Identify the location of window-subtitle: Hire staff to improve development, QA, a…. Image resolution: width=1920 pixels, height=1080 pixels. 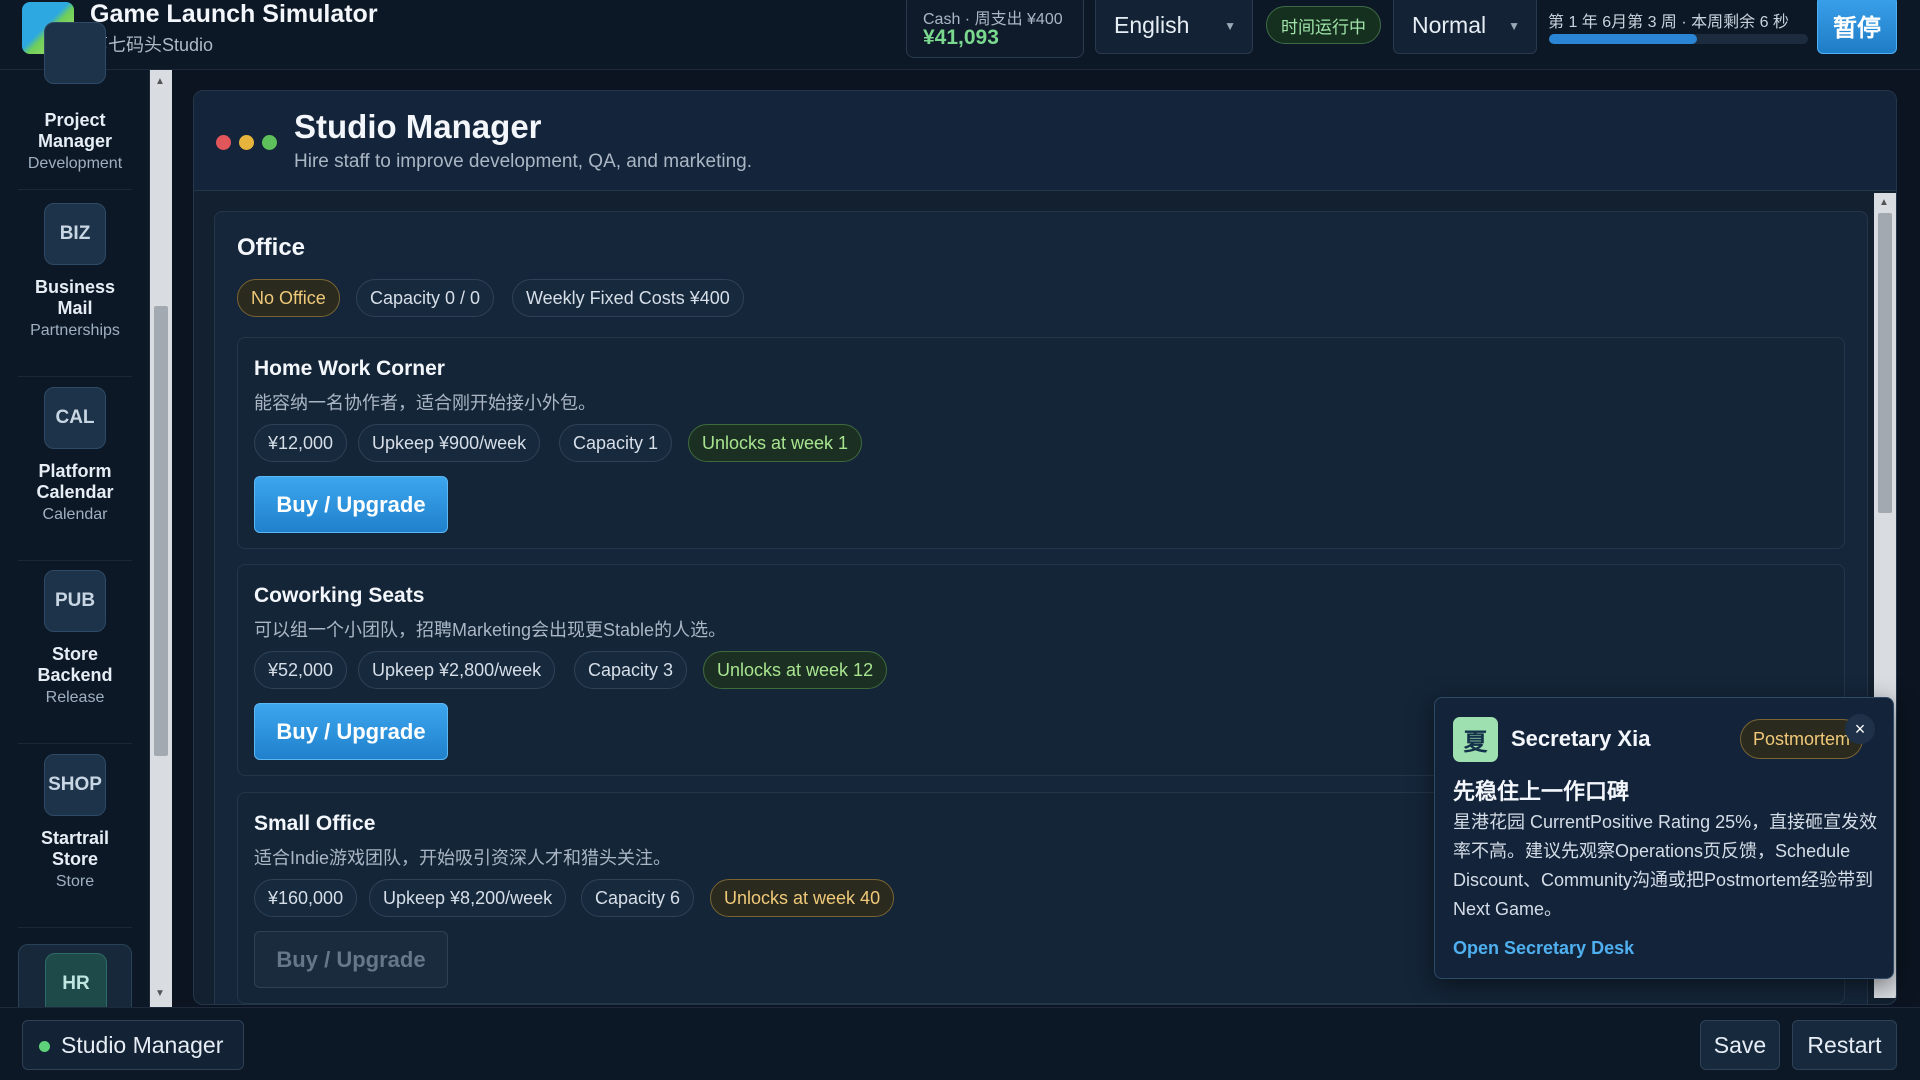
(523, 161).